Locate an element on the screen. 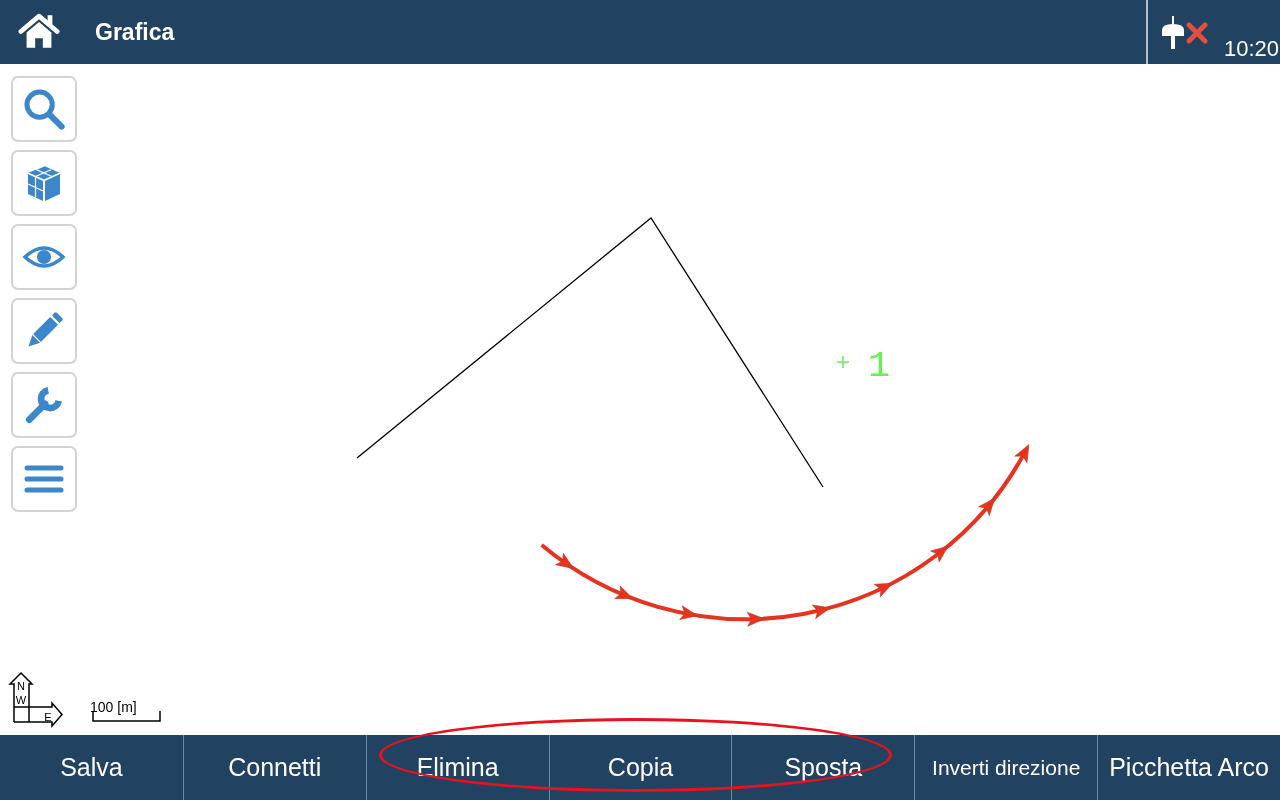 This screenshot has height=800, width=1280. home-icon is located at coordinates (39, 30).